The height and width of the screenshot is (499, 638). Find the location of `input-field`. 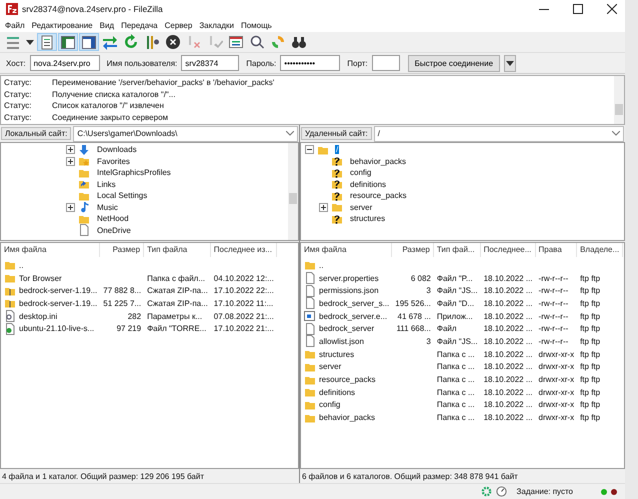

input-field is located at coordinates (386, 63).